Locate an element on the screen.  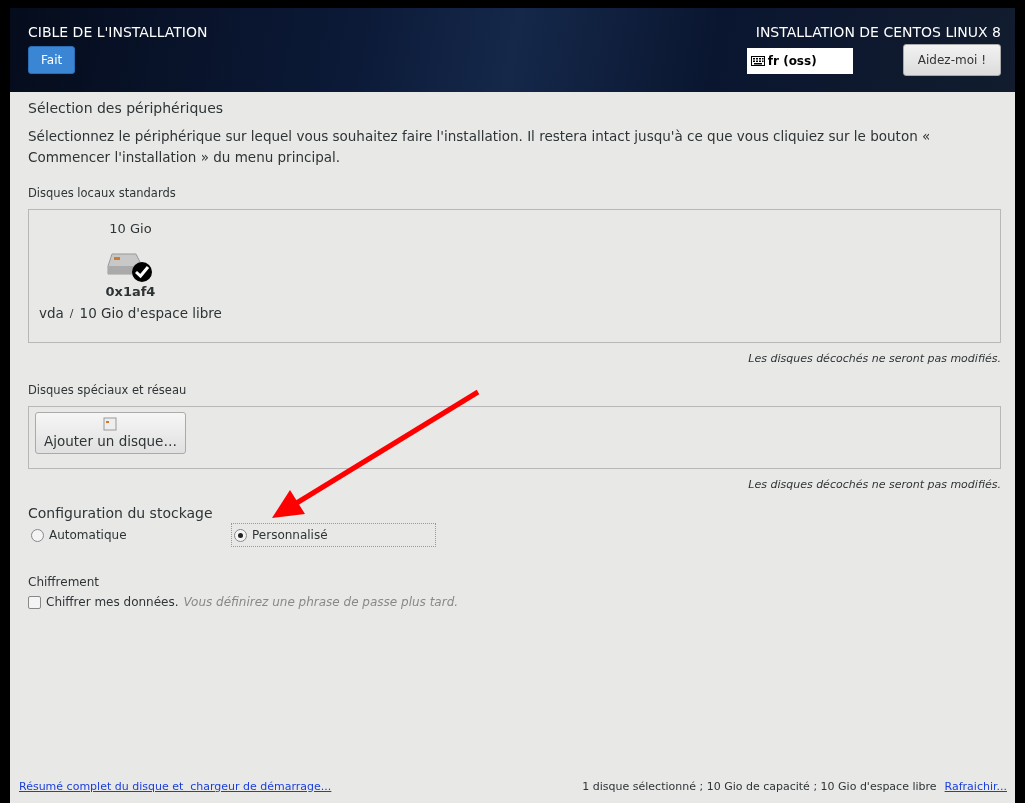
keyboard-layout-indicator: fr (oss) is located at coordinates (799, 61).